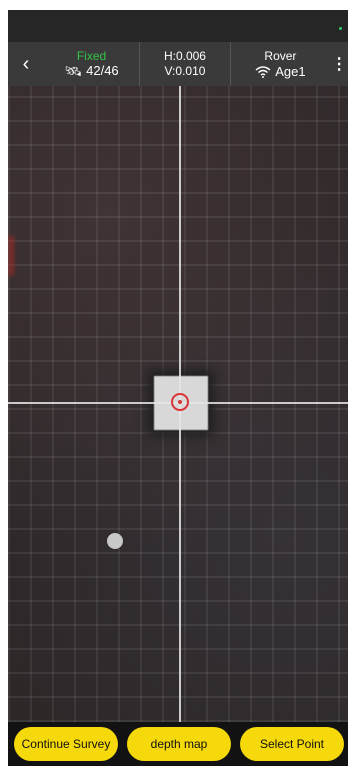 This screenshot has height=766, width=348. Describe the element at coordinates (290, 71) in the screenshot. I see `correction-age: Age1` at that location.